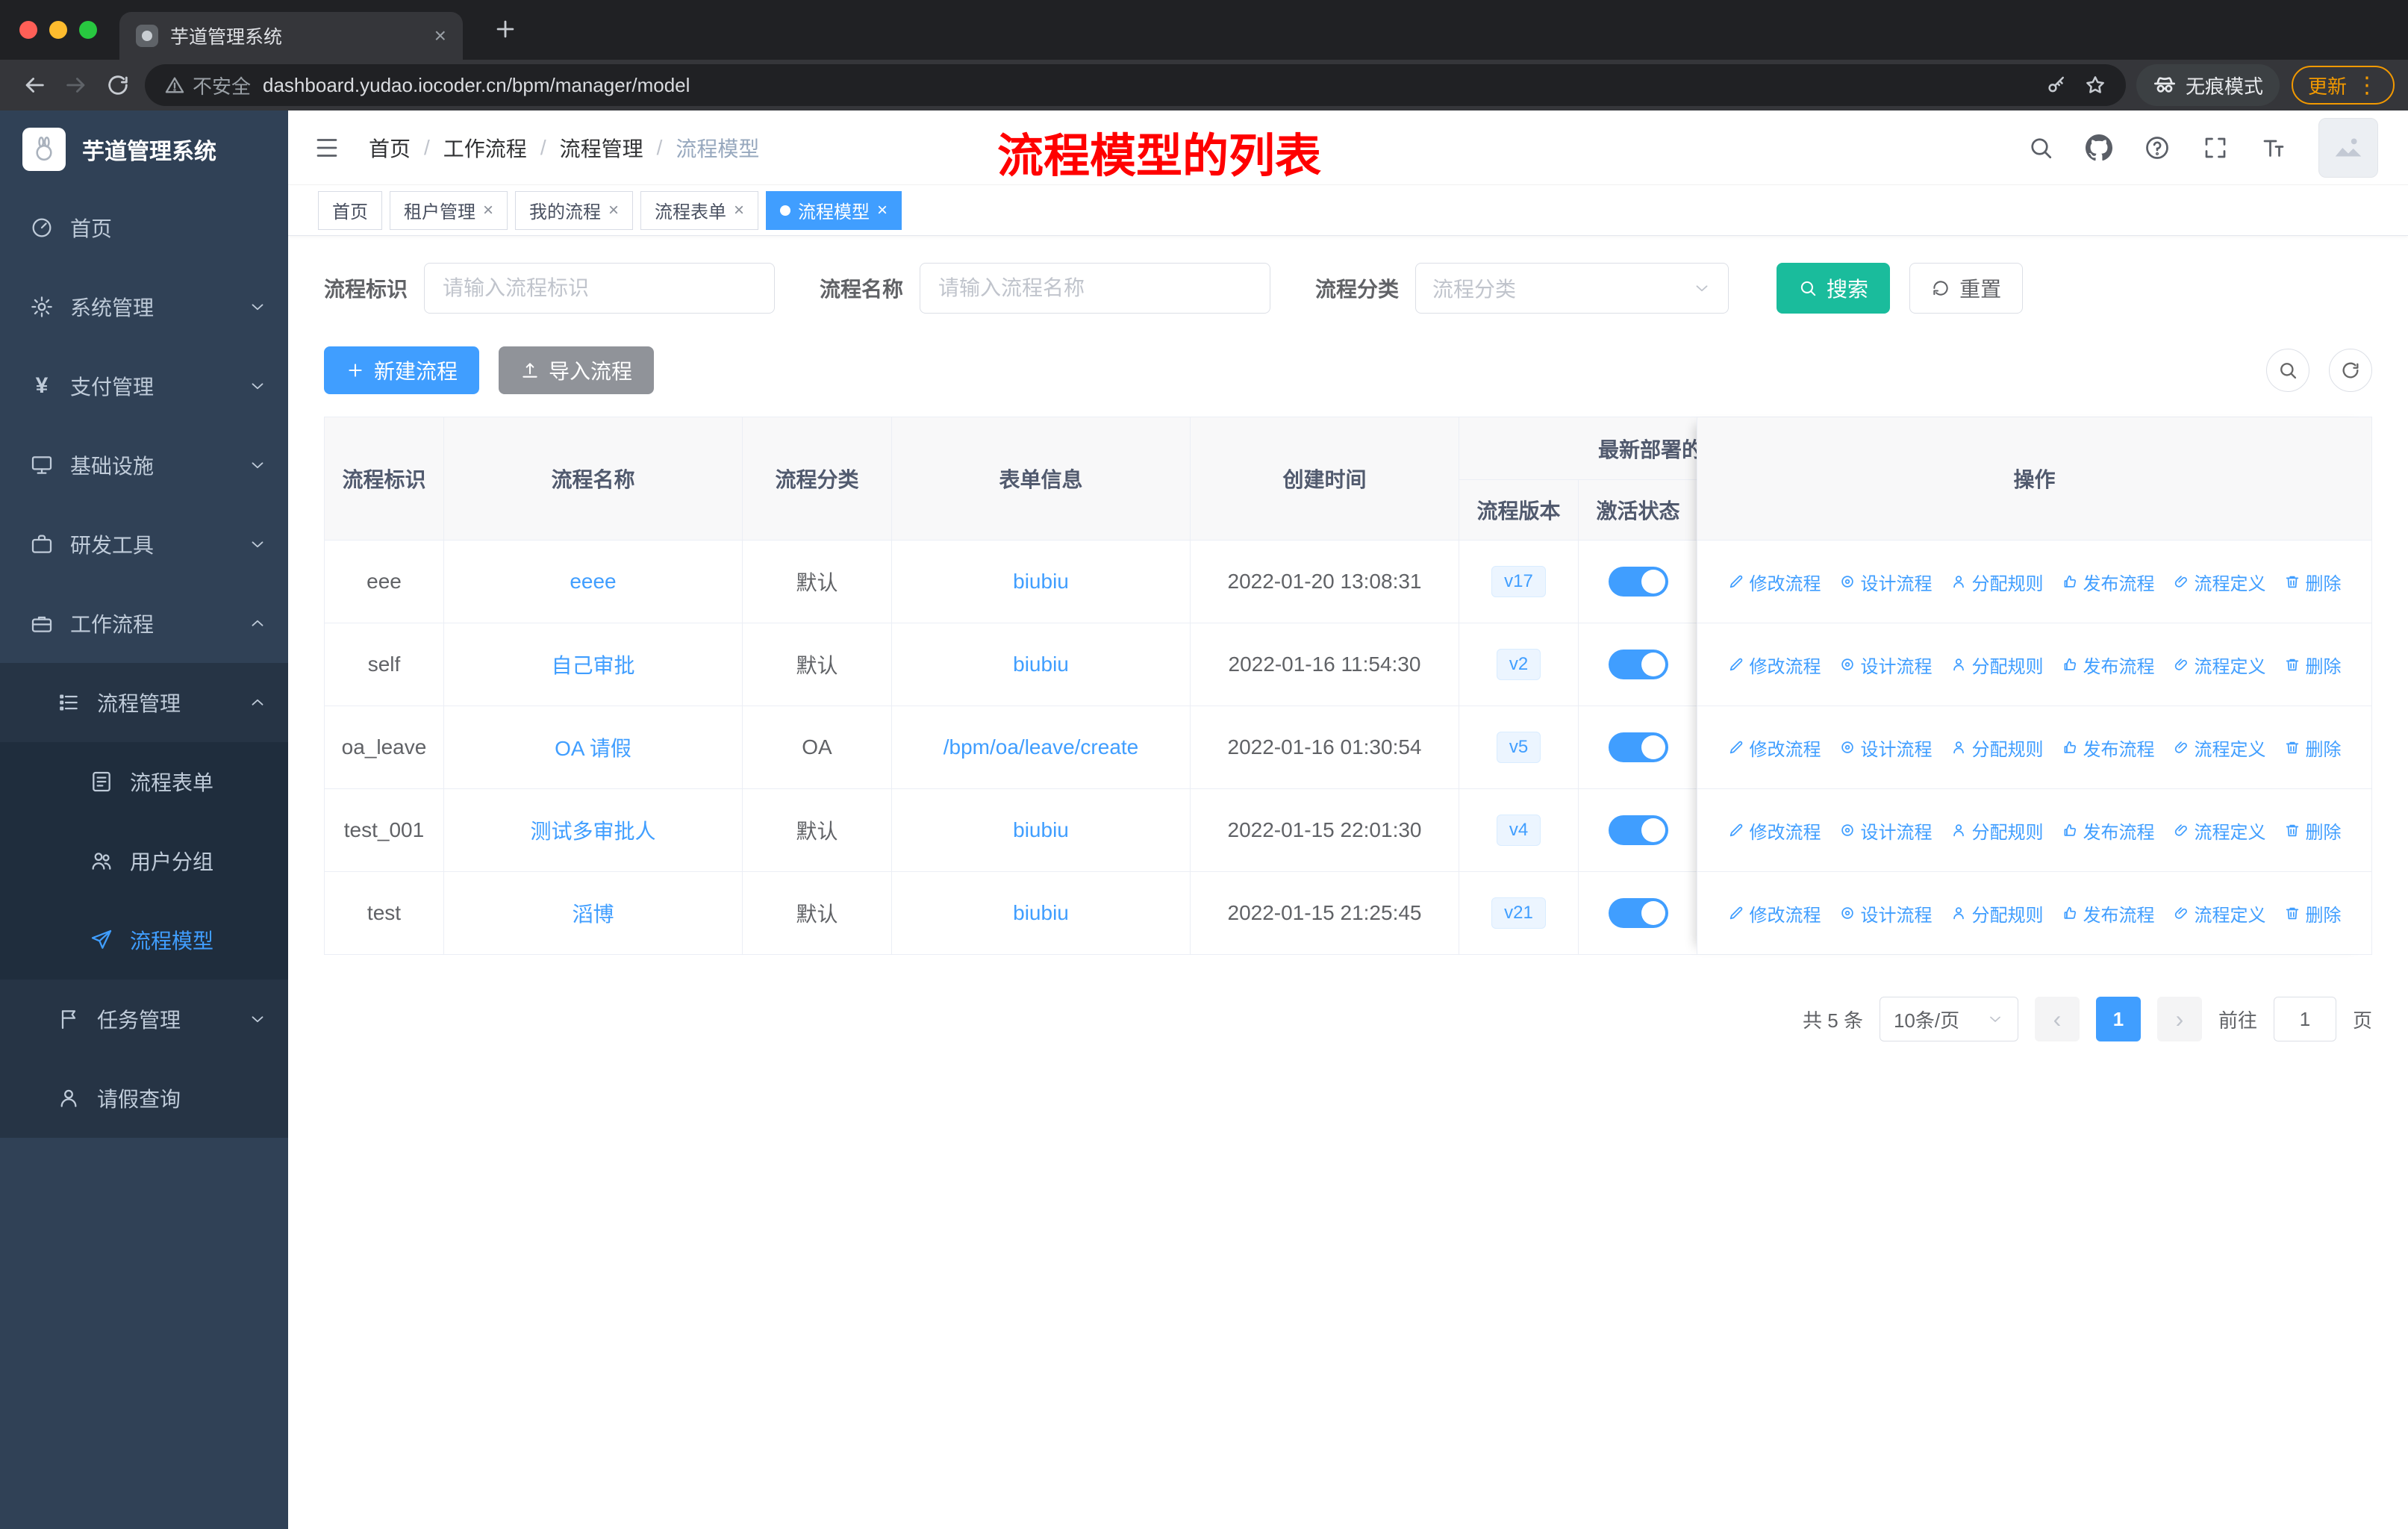 This screenshot has width=2408, height=1529. I want to click on font-size-icon, so click(2273, 147).